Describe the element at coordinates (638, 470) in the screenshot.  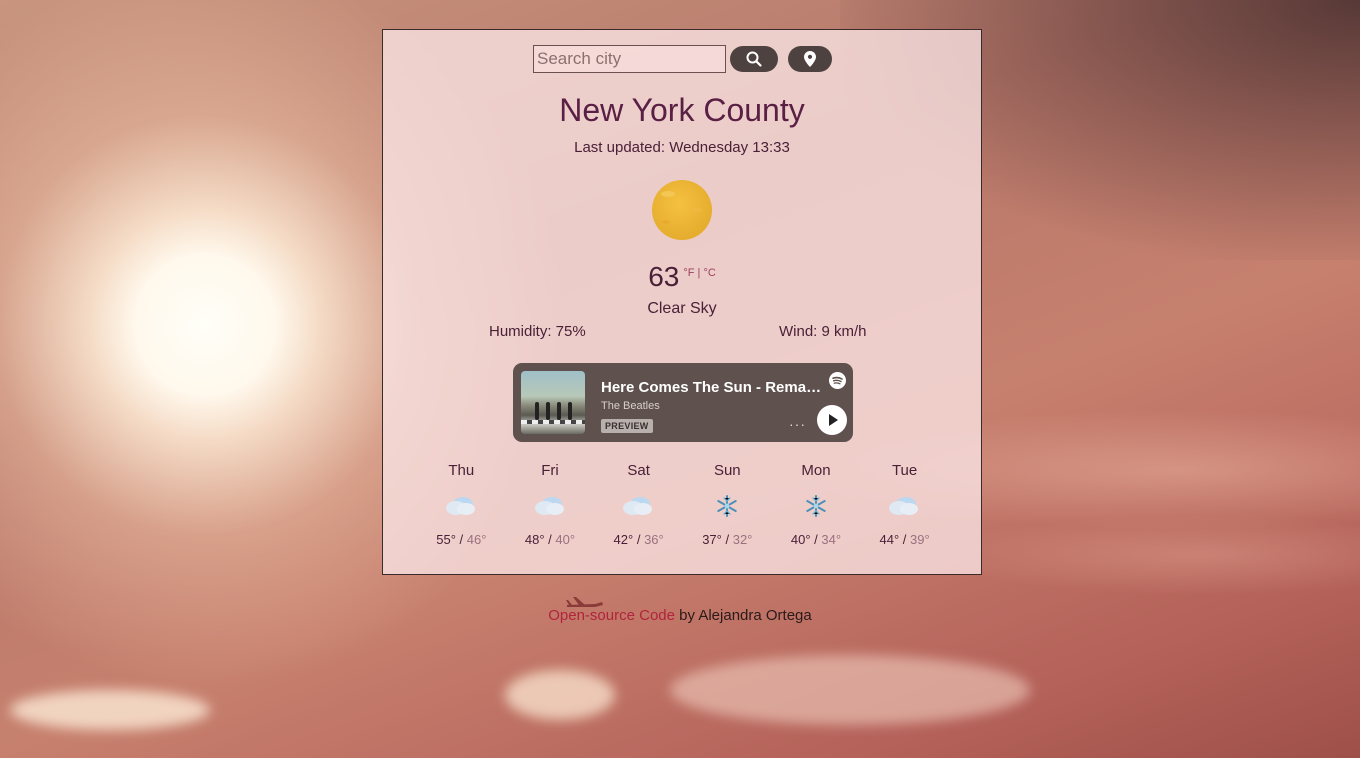
I see `forecast-day-name: Sat` at that location.